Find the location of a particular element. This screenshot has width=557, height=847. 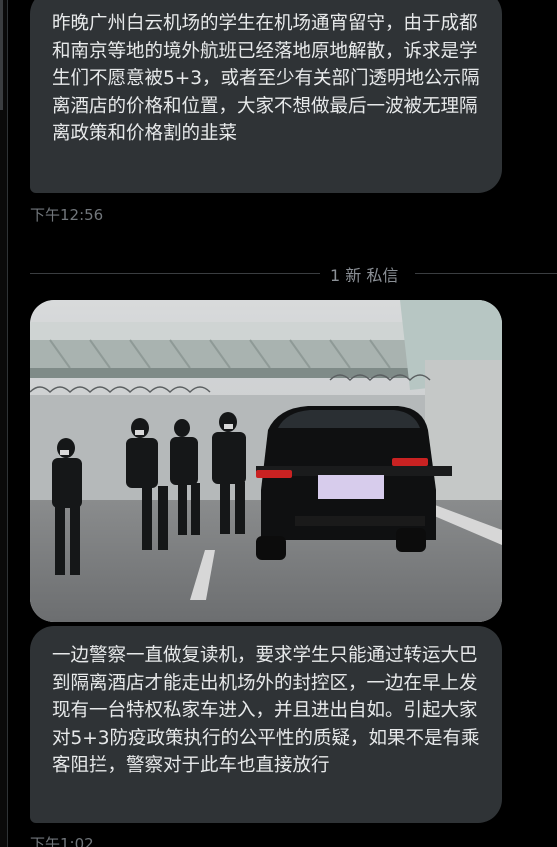

new-messages-divider: 1 新 私信 is located at coordinates (293, 273).